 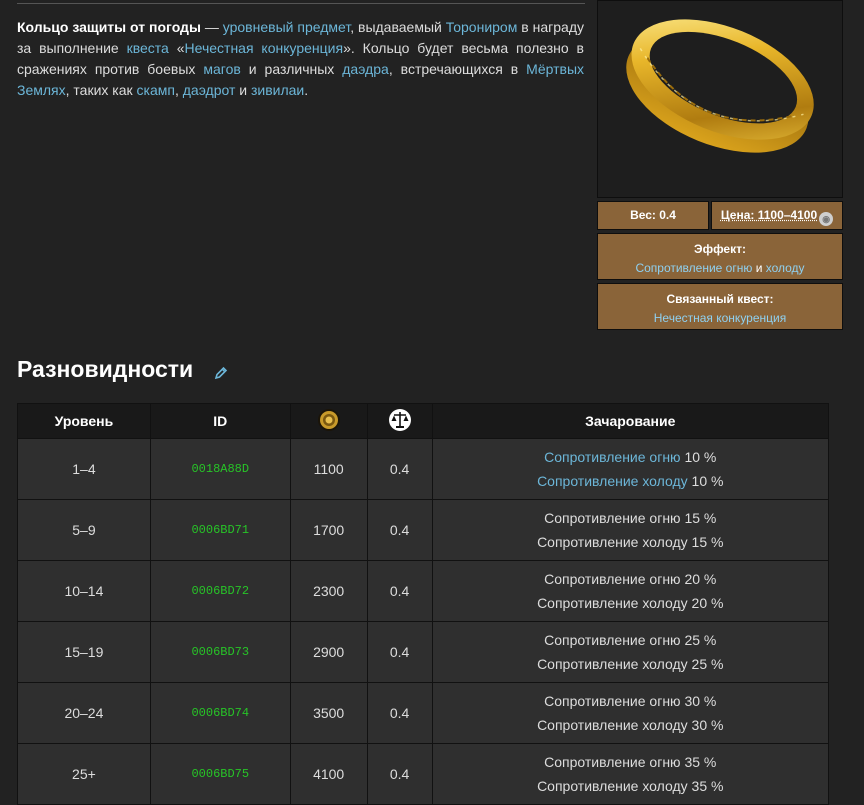 What do you see at coordinates (148, 48) in the screenshot?
I see `intro-link: квеста` at bounding box center [148, 48].